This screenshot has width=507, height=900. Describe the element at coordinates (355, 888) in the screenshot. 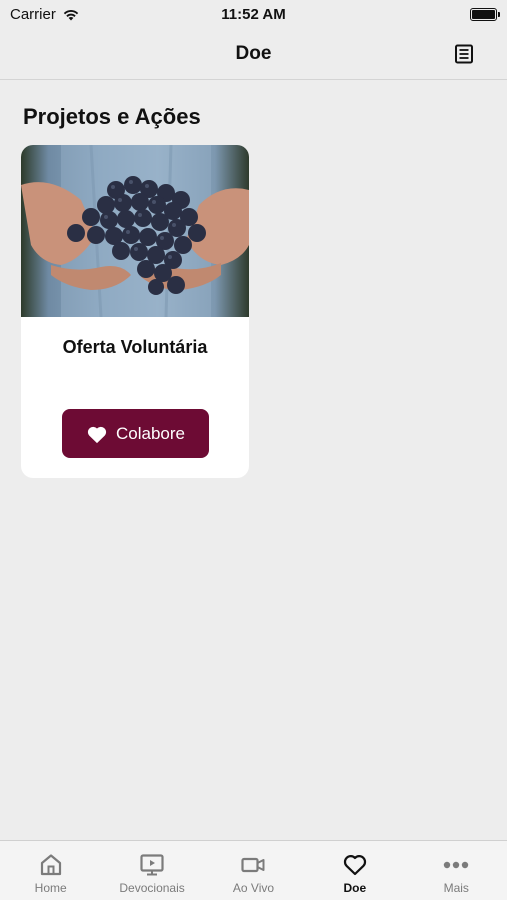

I see `tab-doe-label: Doe` at that location.